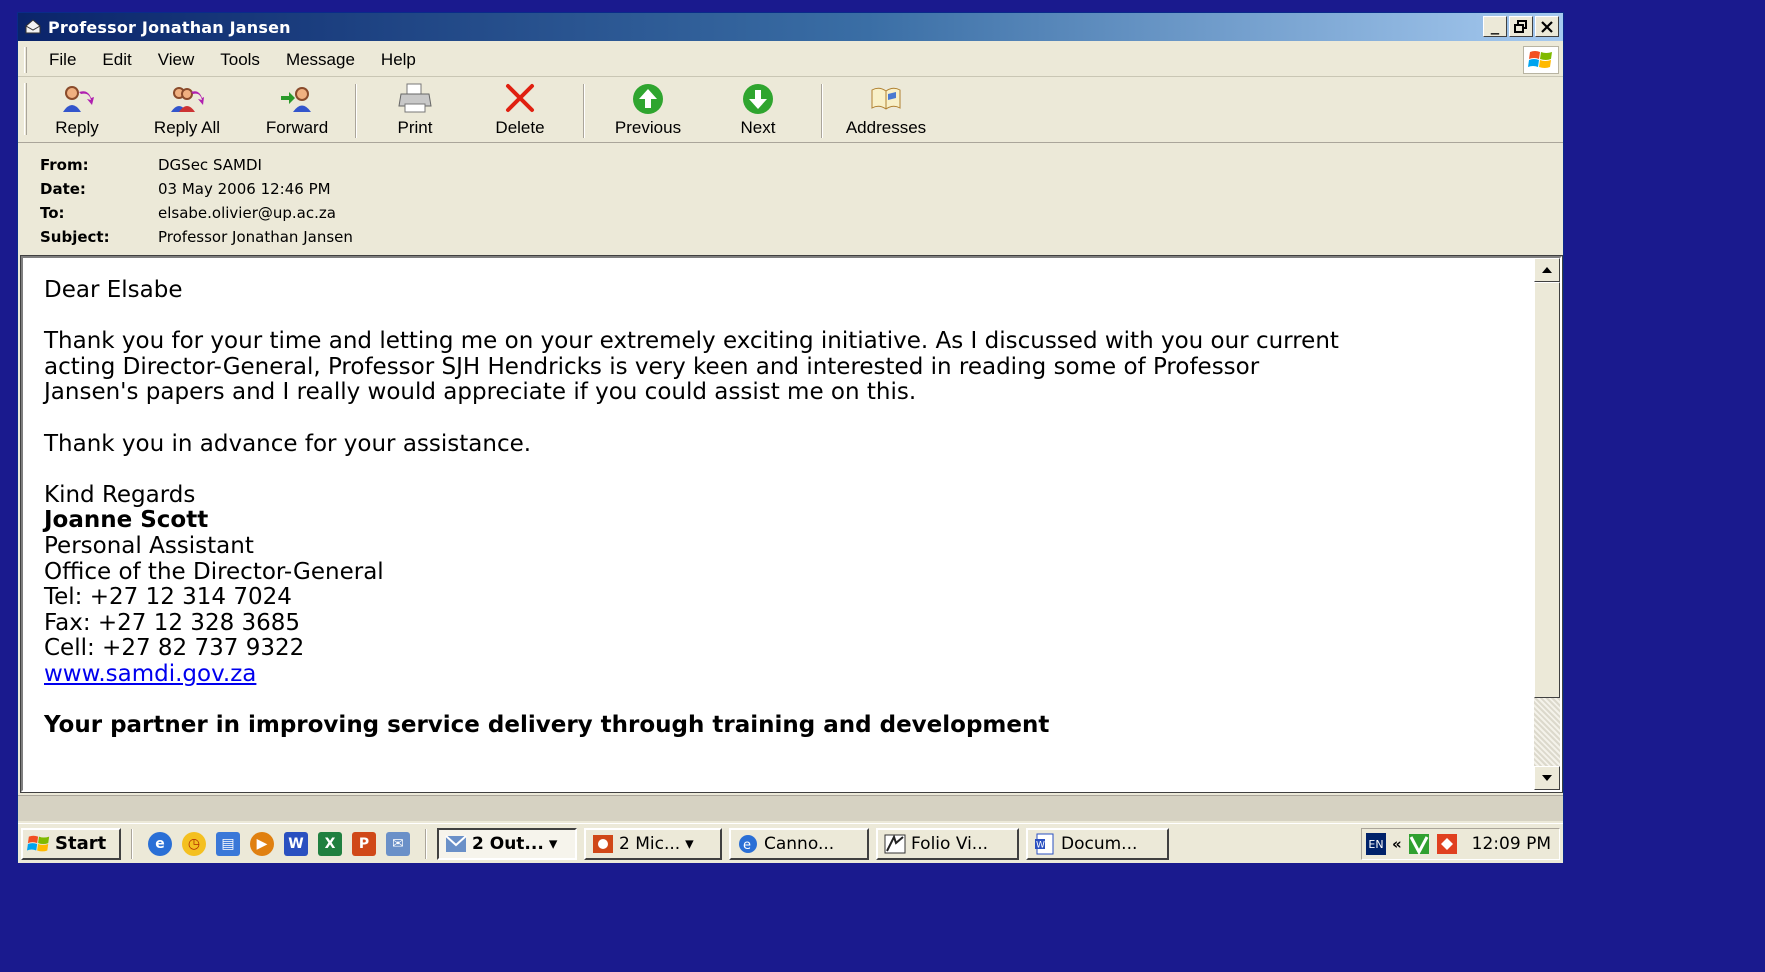 The height and width of the screenshot is (972, 1765). Describe the element at coordinates (790, 27) in the screenshot. I see `title-bar: Professor Jonathan Jansen _` at that location.